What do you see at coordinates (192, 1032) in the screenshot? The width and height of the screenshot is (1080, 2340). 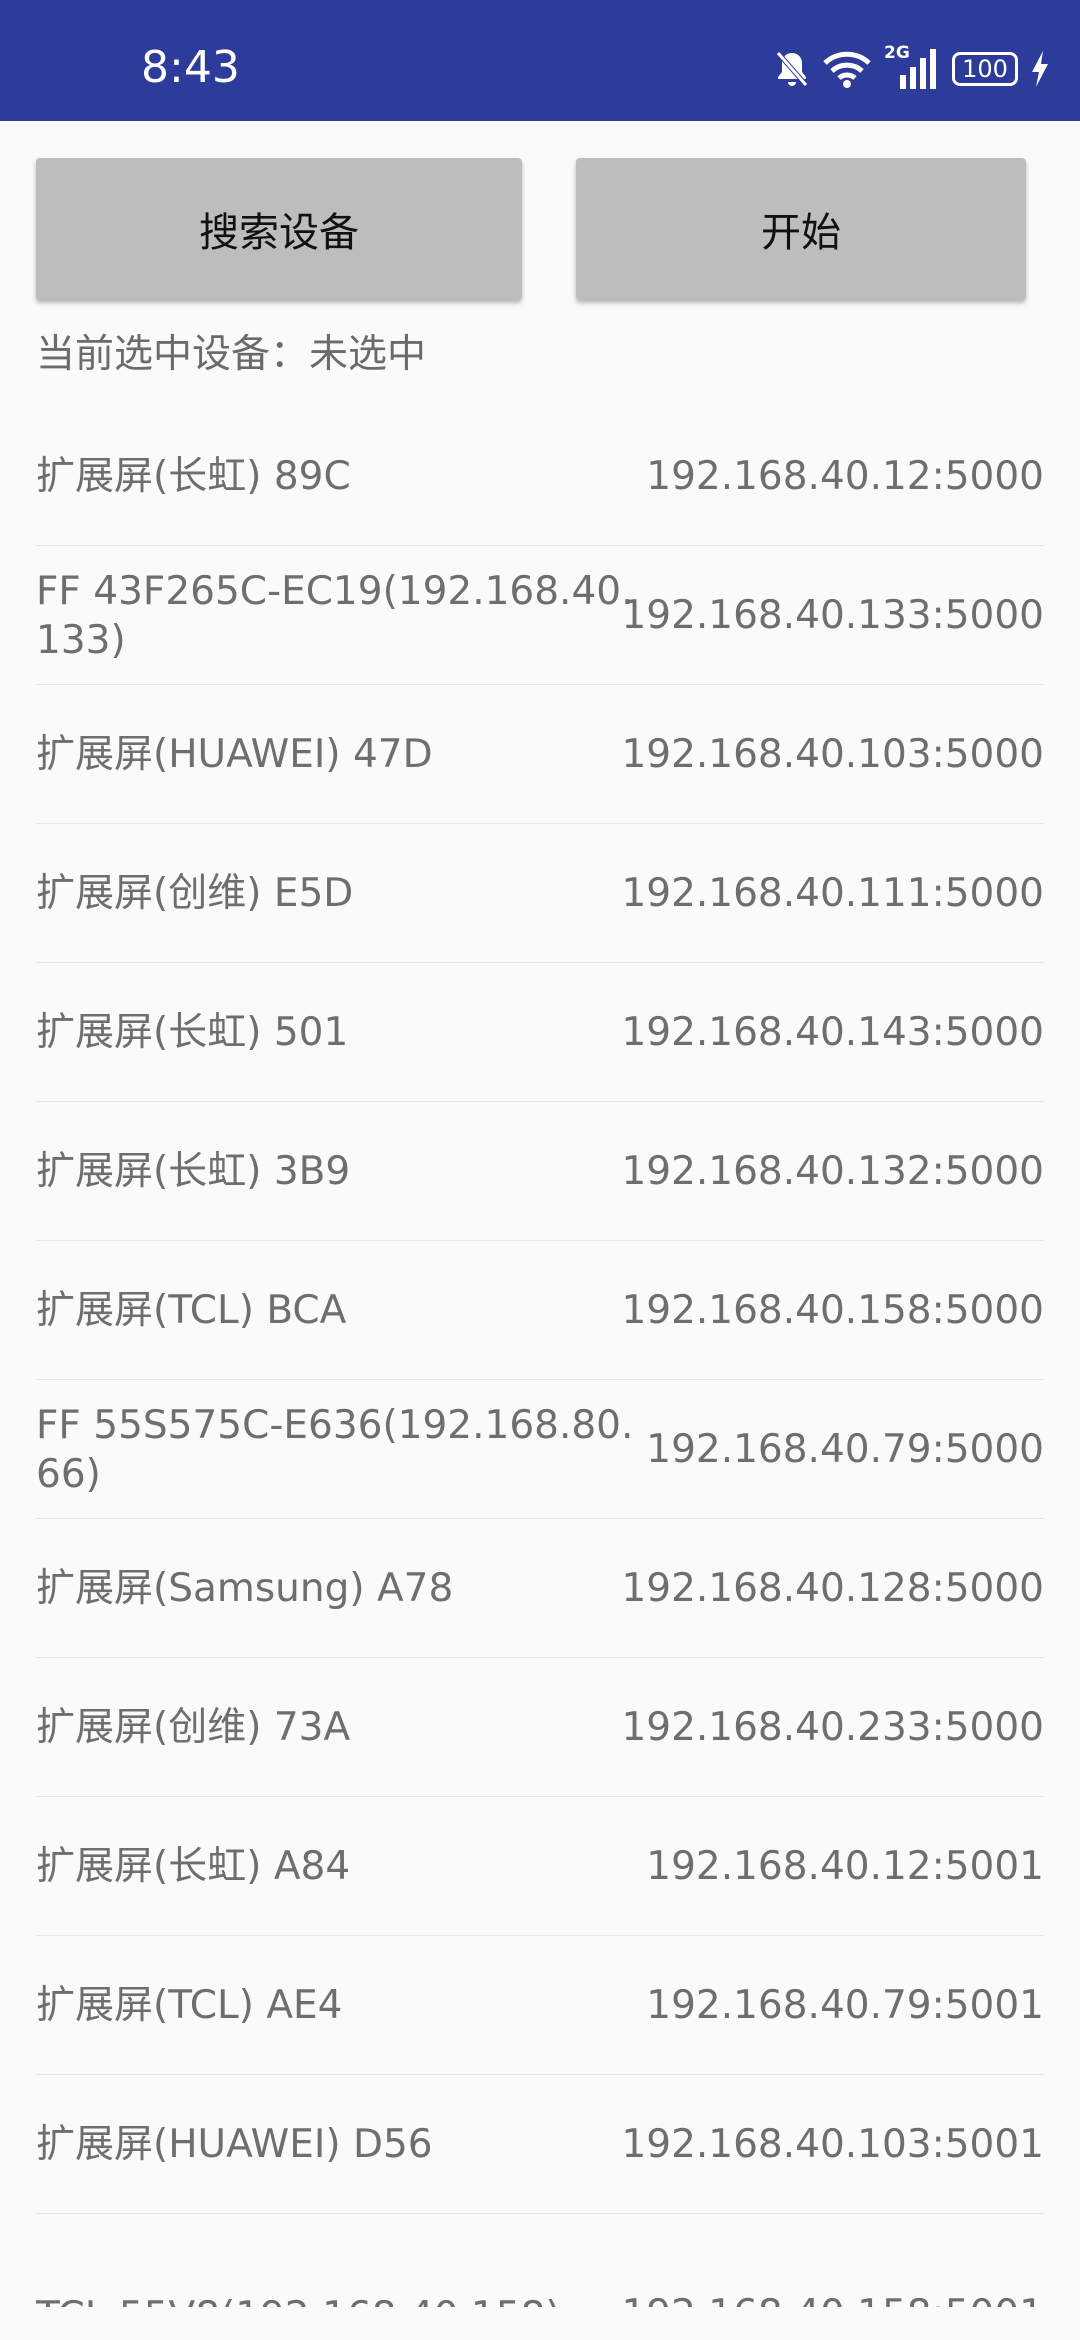 I see `device-name: 扩展屏(长虹) 501` at bounding box center [192, 1032].